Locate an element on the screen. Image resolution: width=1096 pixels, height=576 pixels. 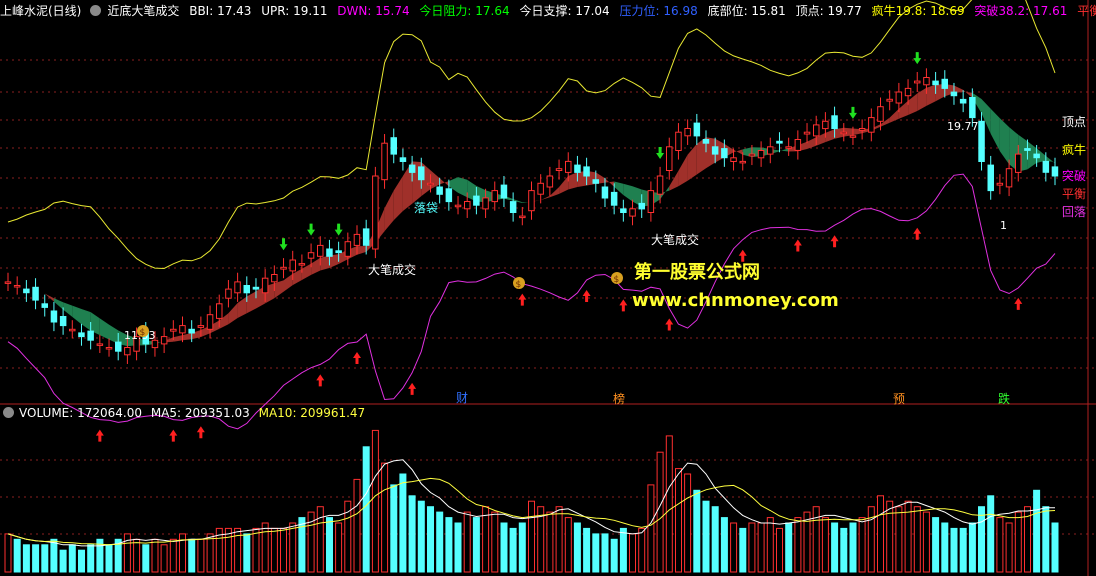
header-item-bottom: 底部位: 15.81 is located at coordinates (746, 11).